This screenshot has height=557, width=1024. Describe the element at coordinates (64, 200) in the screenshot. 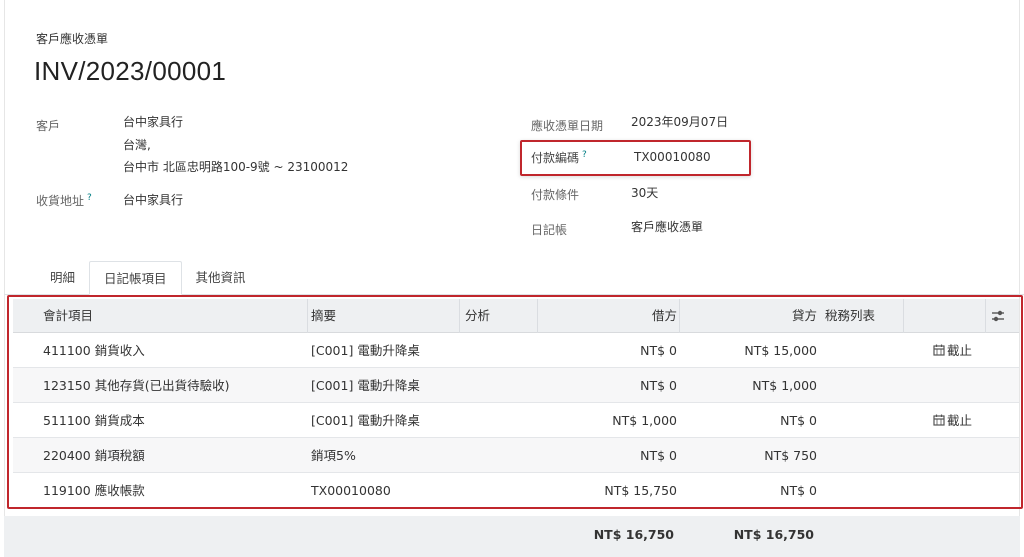

I see `delivery-address-label: 收貨地址?` at that location.